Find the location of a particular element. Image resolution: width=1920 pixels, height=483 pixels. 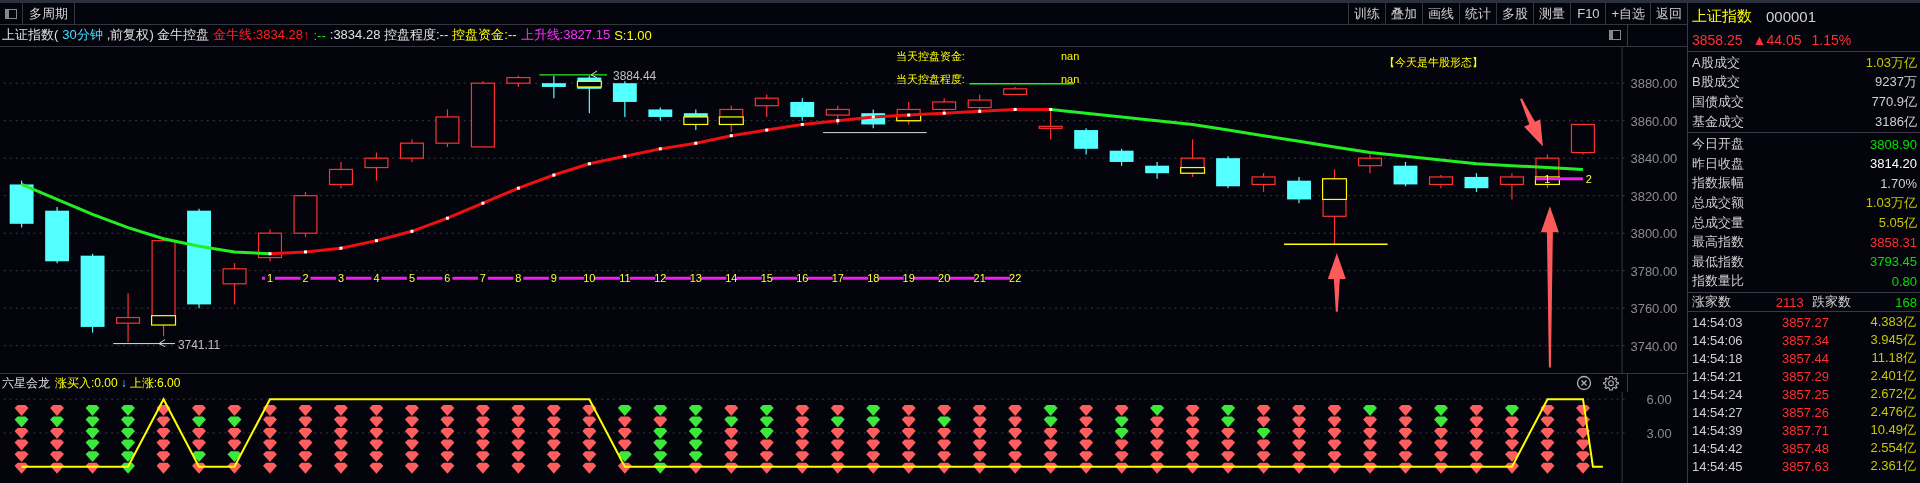

toolbar-button: +自选 is located at coordinates (1627, 13).